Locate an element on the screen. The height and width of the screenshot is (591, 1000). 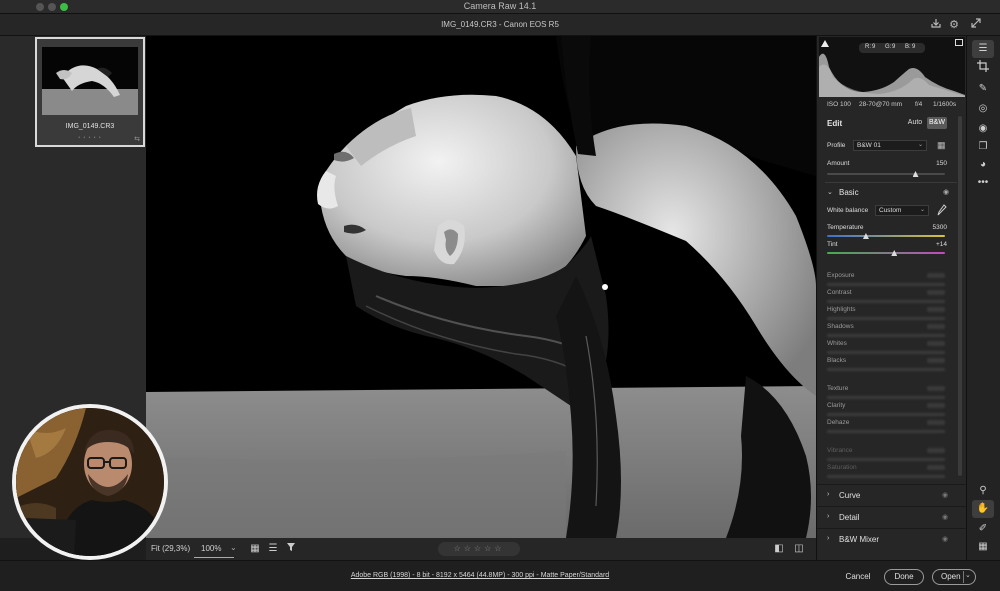
section-curve: › Curve ◉ is located at coordinates (891, 495).